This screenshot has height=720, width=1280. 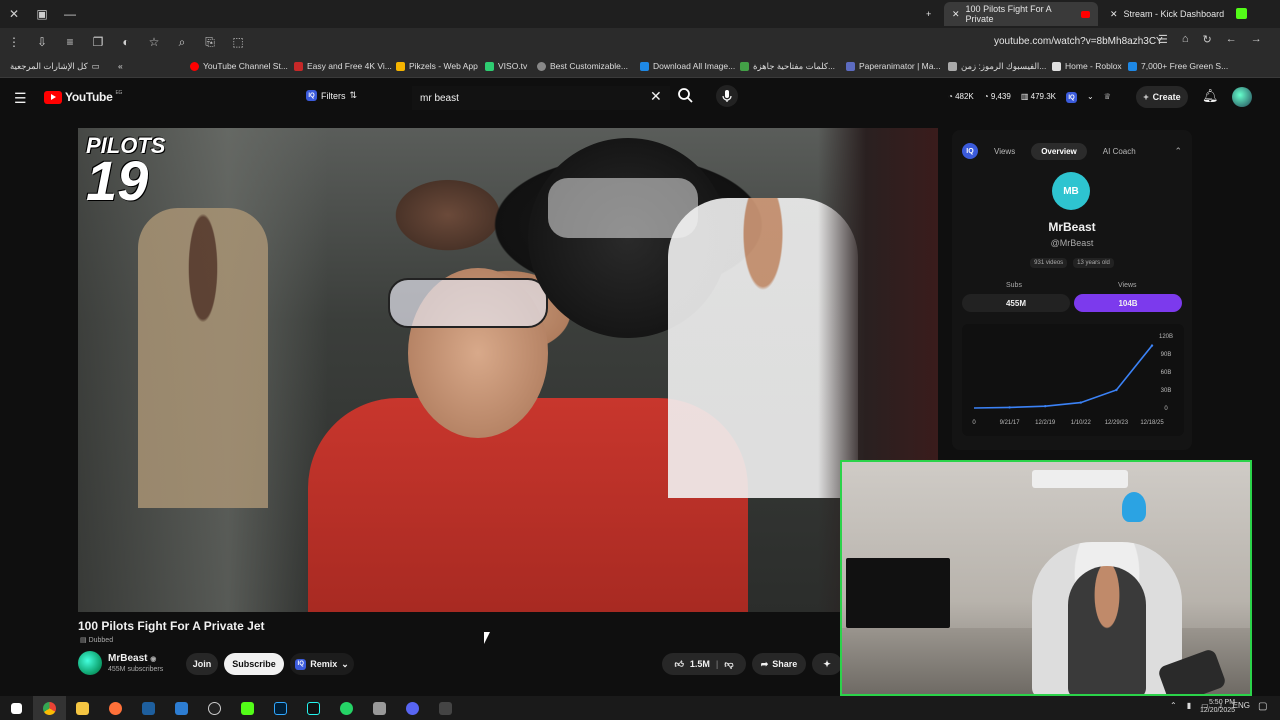 I want to click on menu-dots-icon: ⋮, so click(x=14, y=42).